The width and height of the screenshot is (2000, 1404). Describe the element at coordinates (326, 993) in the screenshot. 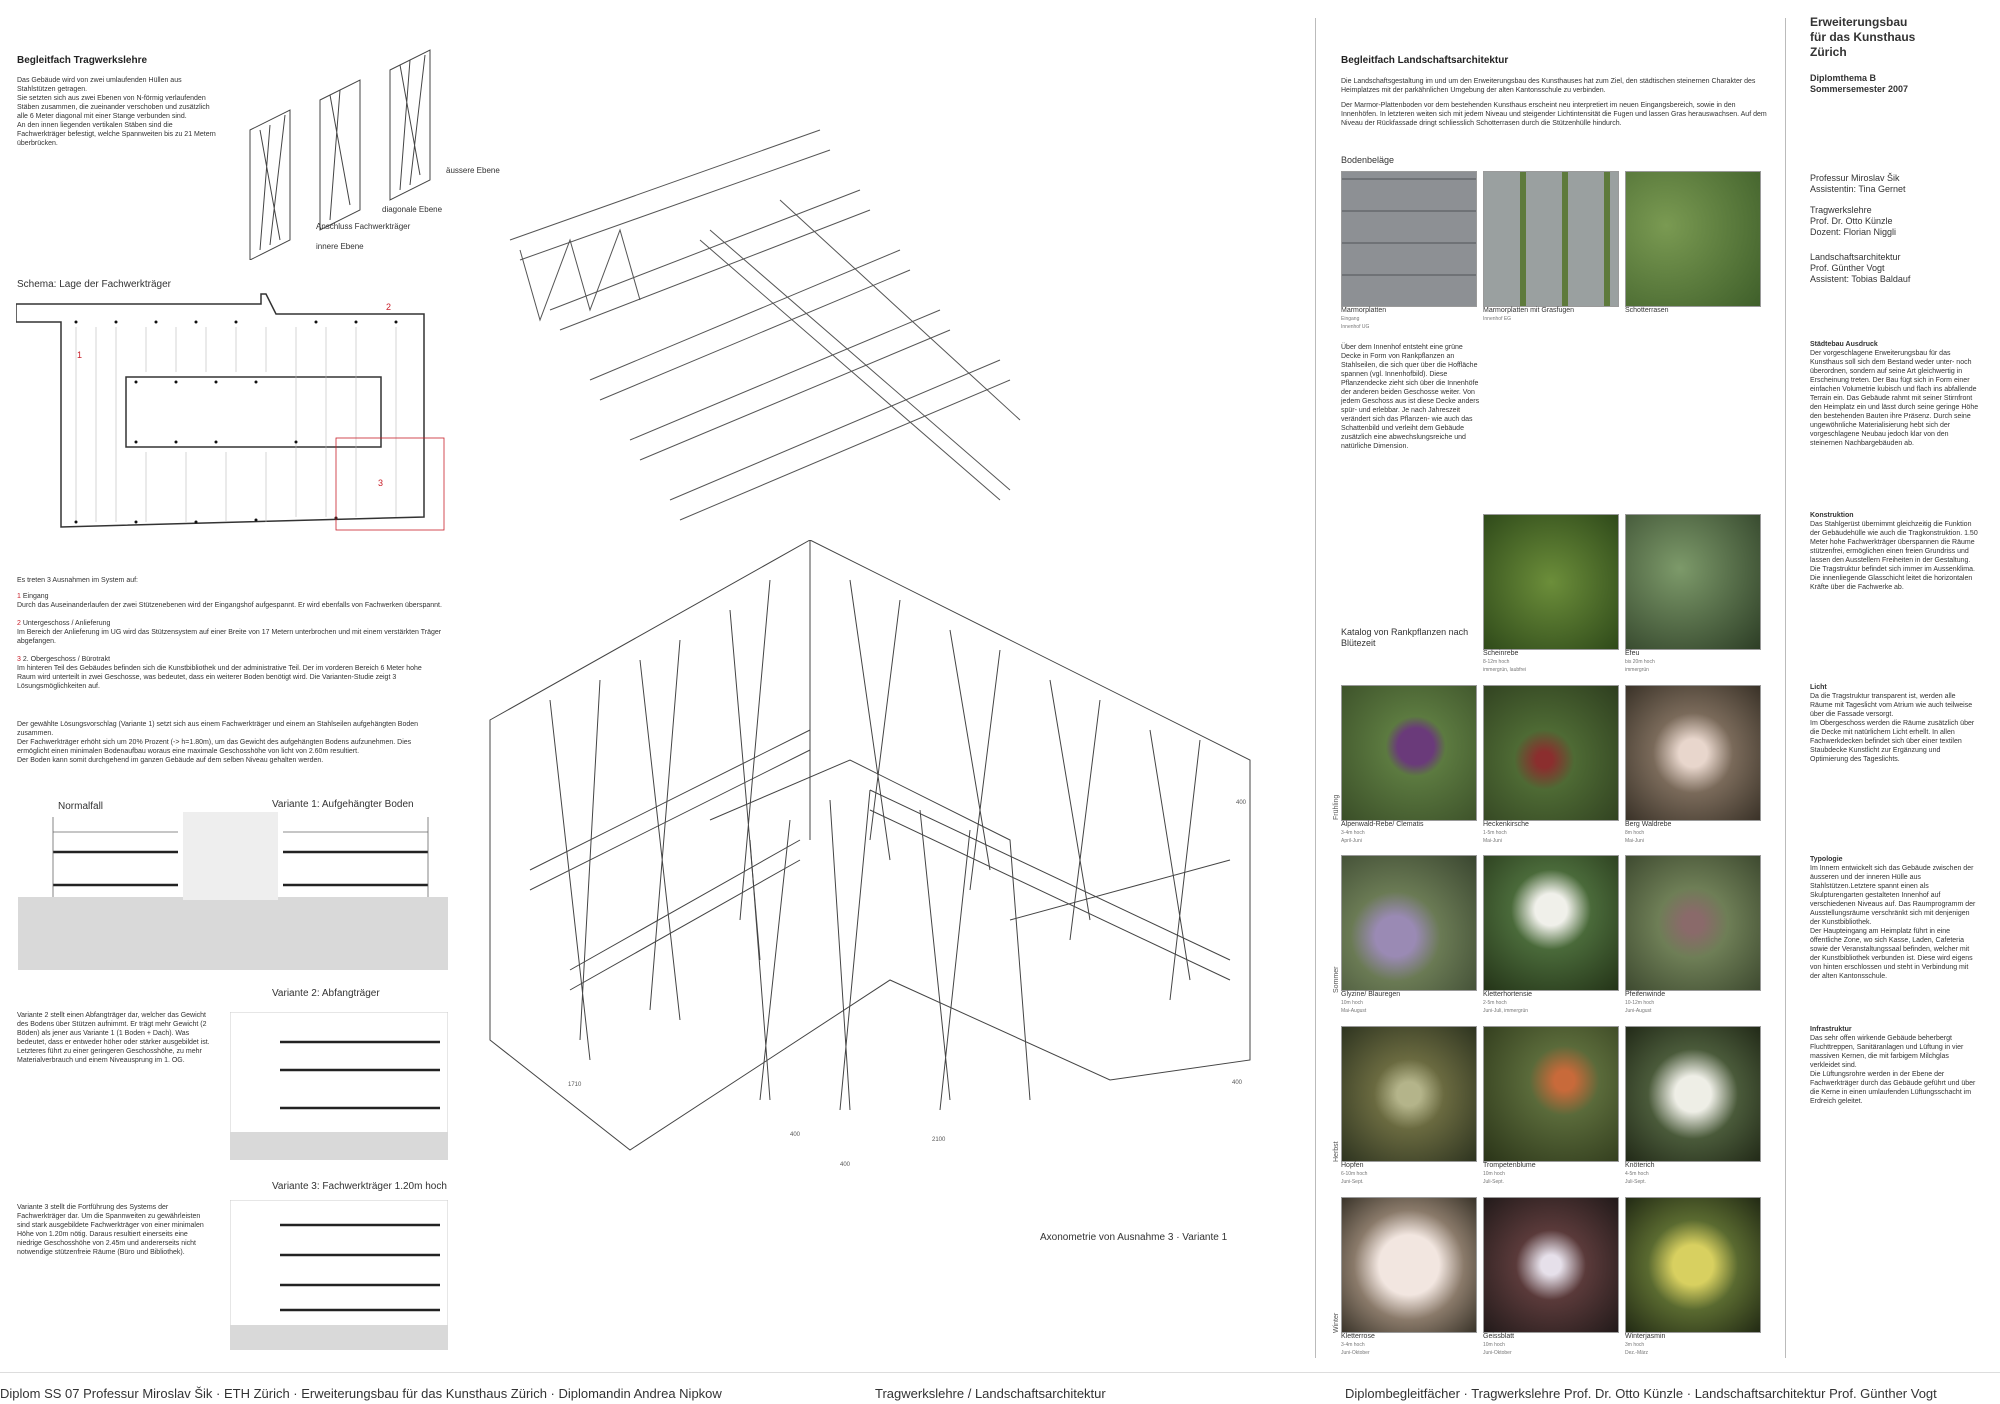

I see `variante2-title: Variante 2: Abfangträger` at that location.